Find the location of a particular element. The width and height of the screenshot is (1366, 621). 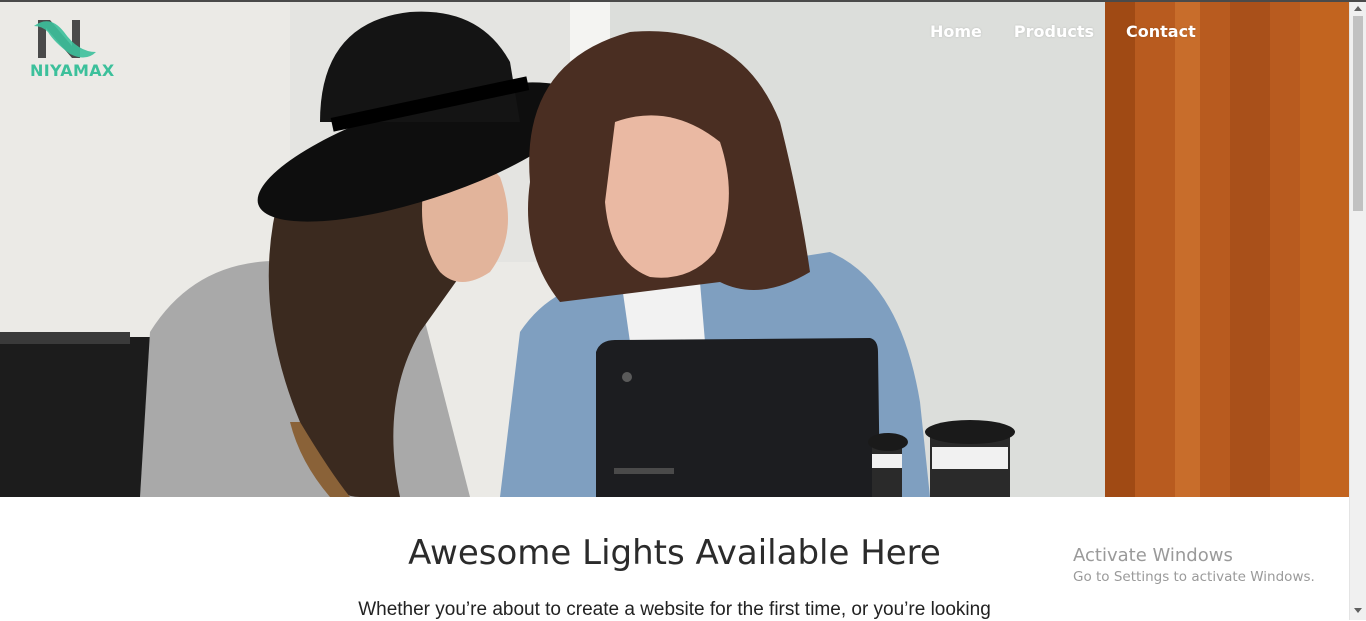

main-nav: Home Products Contact is located at coordinates (1079, 31).